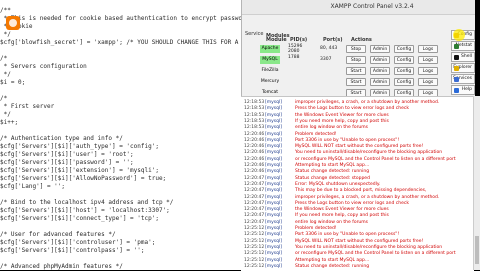 The image size is (480, 271). Describe the element at coordinates (326, 59) in the screenshot. I see `module-port: 3307` at that location.